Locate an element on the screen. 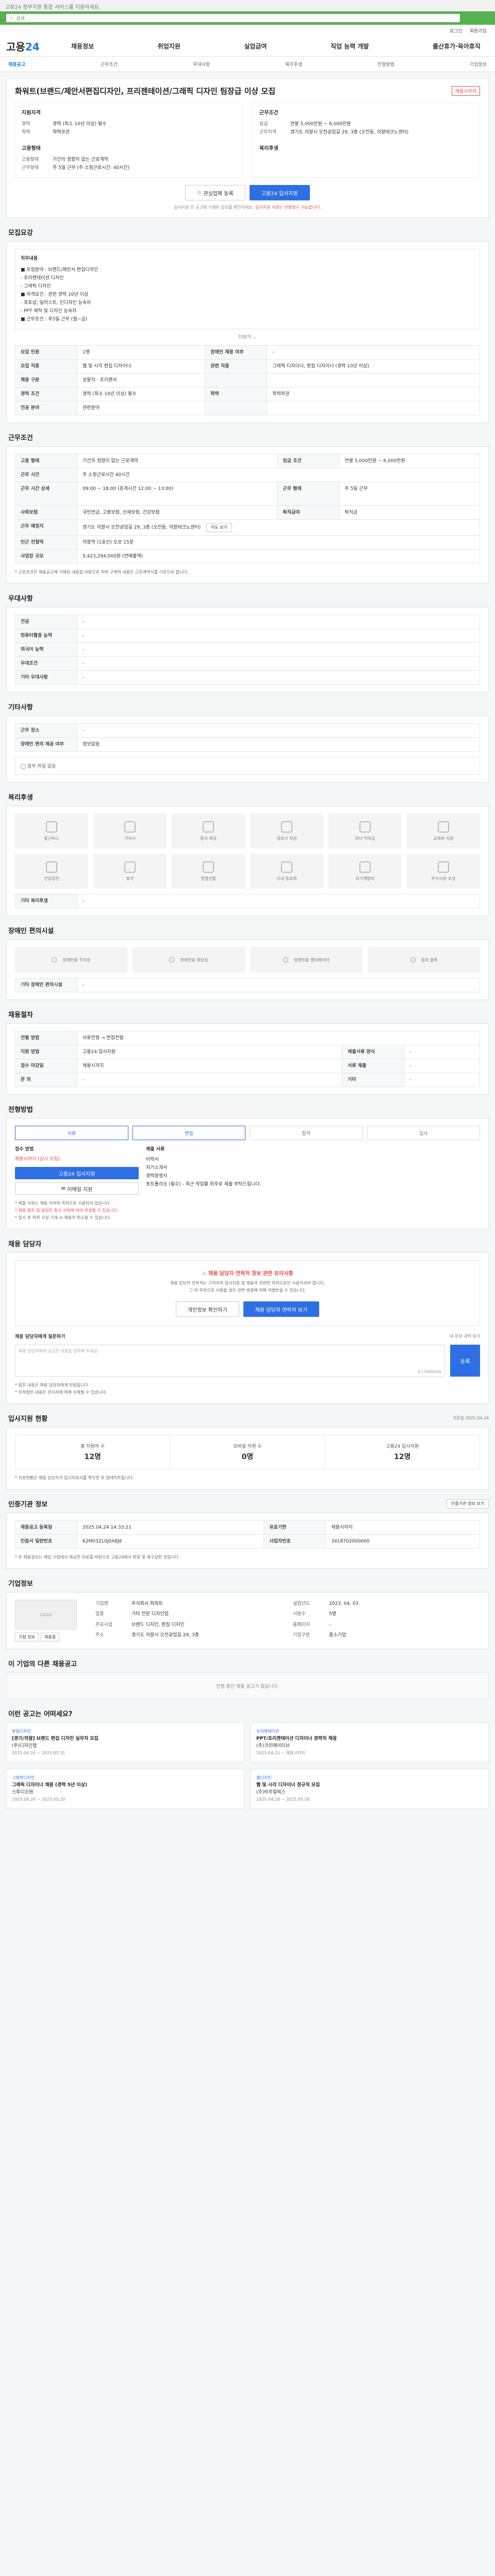 Image resolution: width=495 pixels, height=2576 pixels. top-notice: 고용24 정부지원 통합 서비스를 이용하세요. is located at coordinates (247, 6).